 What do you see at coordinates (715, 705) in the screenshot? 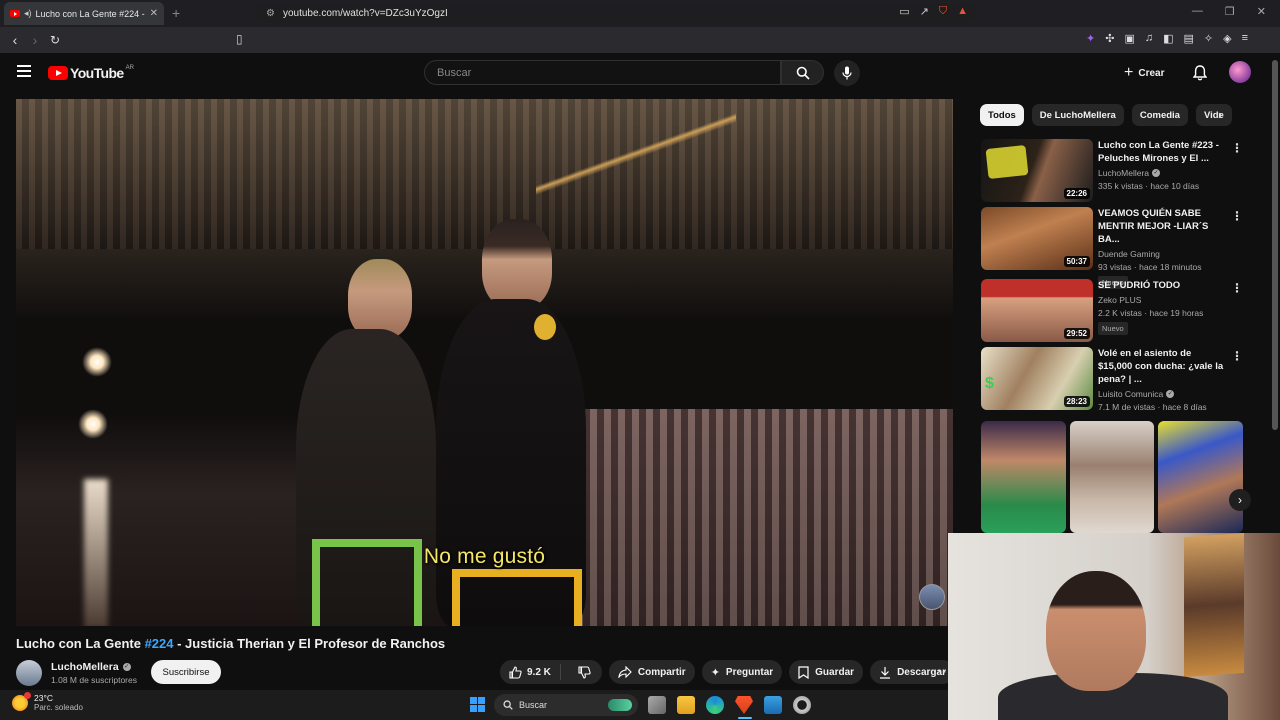
I see `edge-browser-icon` at bounding box center [715, 705].